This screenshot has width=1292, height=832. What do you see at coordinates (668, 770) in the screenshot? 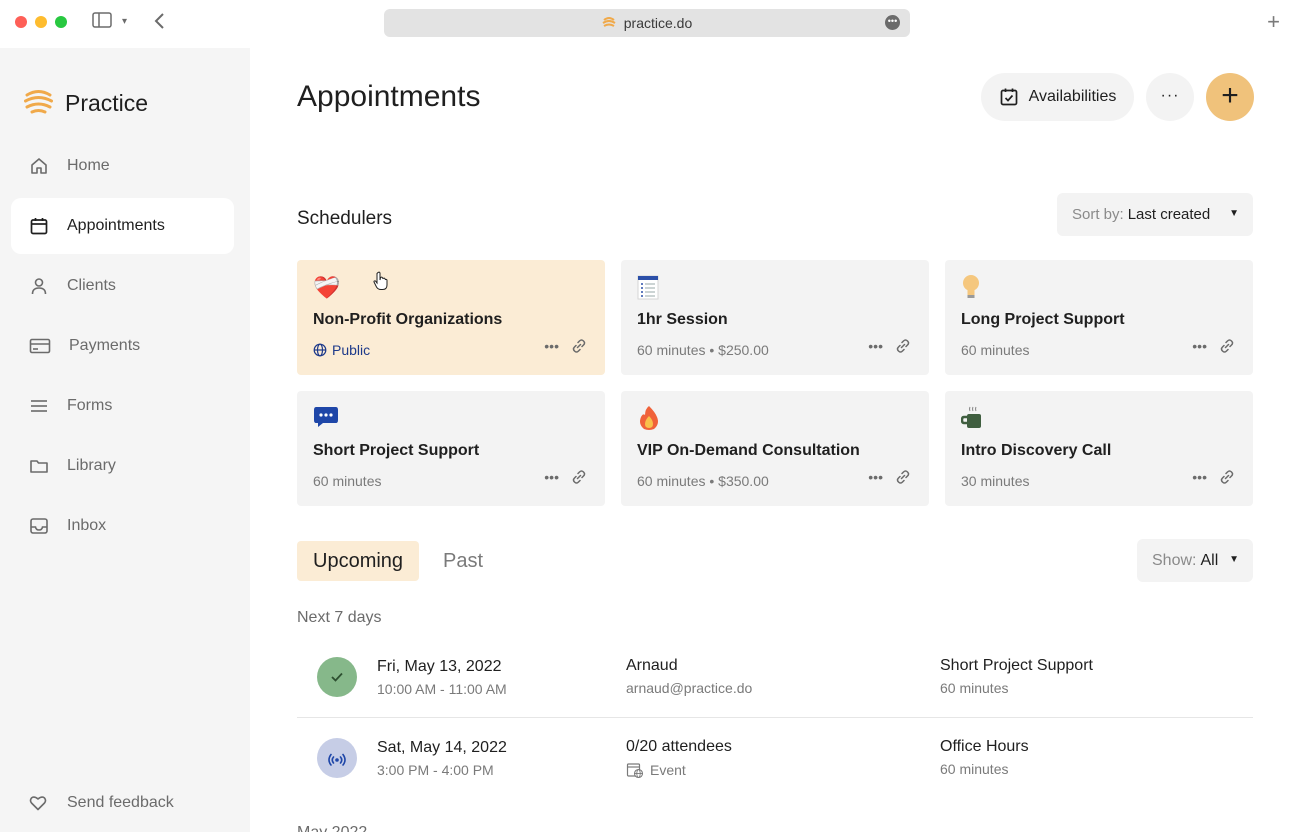
I see `appointment-kind-label: Event` at bounding box center [668, 770].